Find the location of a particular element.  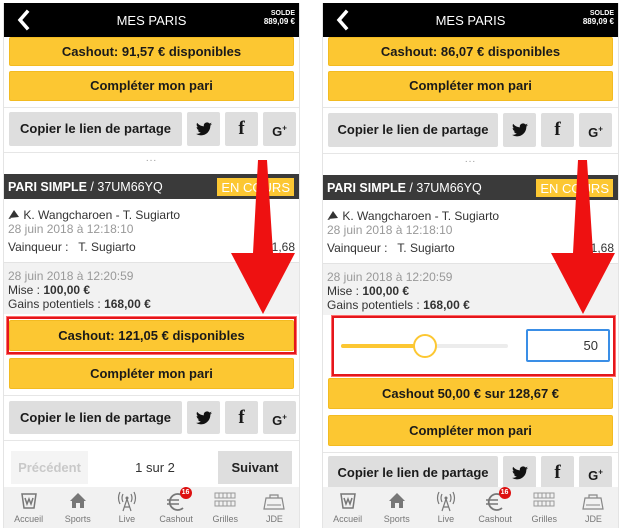

page-indicator: 1 sur 2 is located at coordinates (155, 467).